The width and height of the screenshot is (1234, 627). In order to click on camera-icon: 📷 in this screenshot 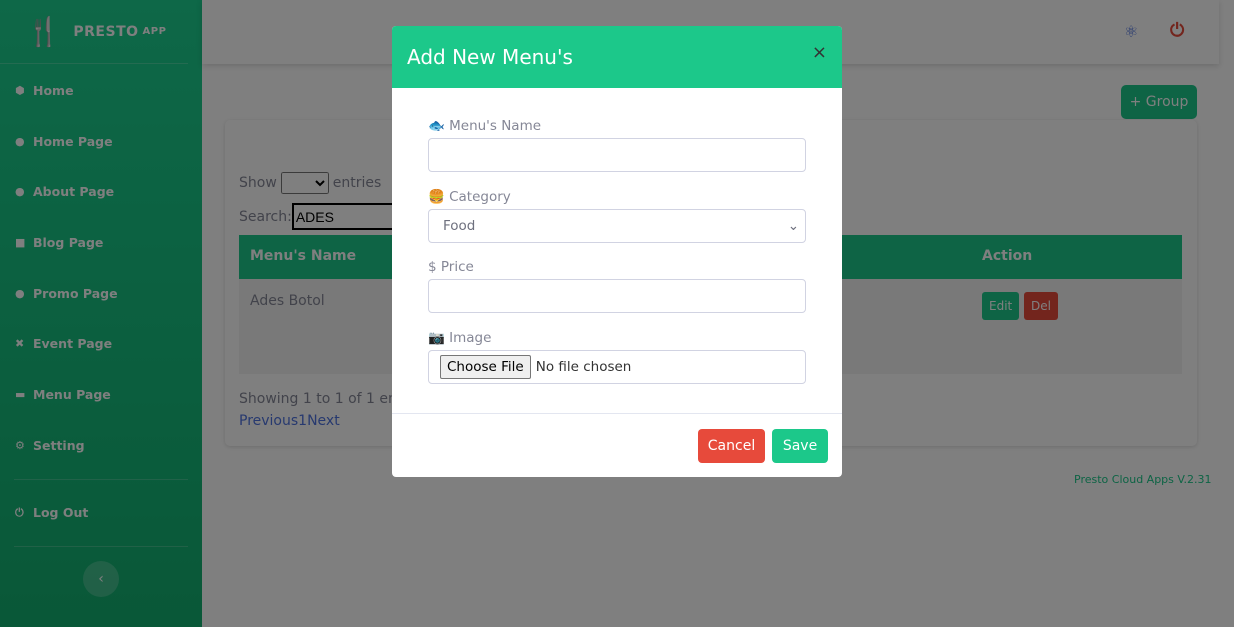, I will do `click(436, 338)`.